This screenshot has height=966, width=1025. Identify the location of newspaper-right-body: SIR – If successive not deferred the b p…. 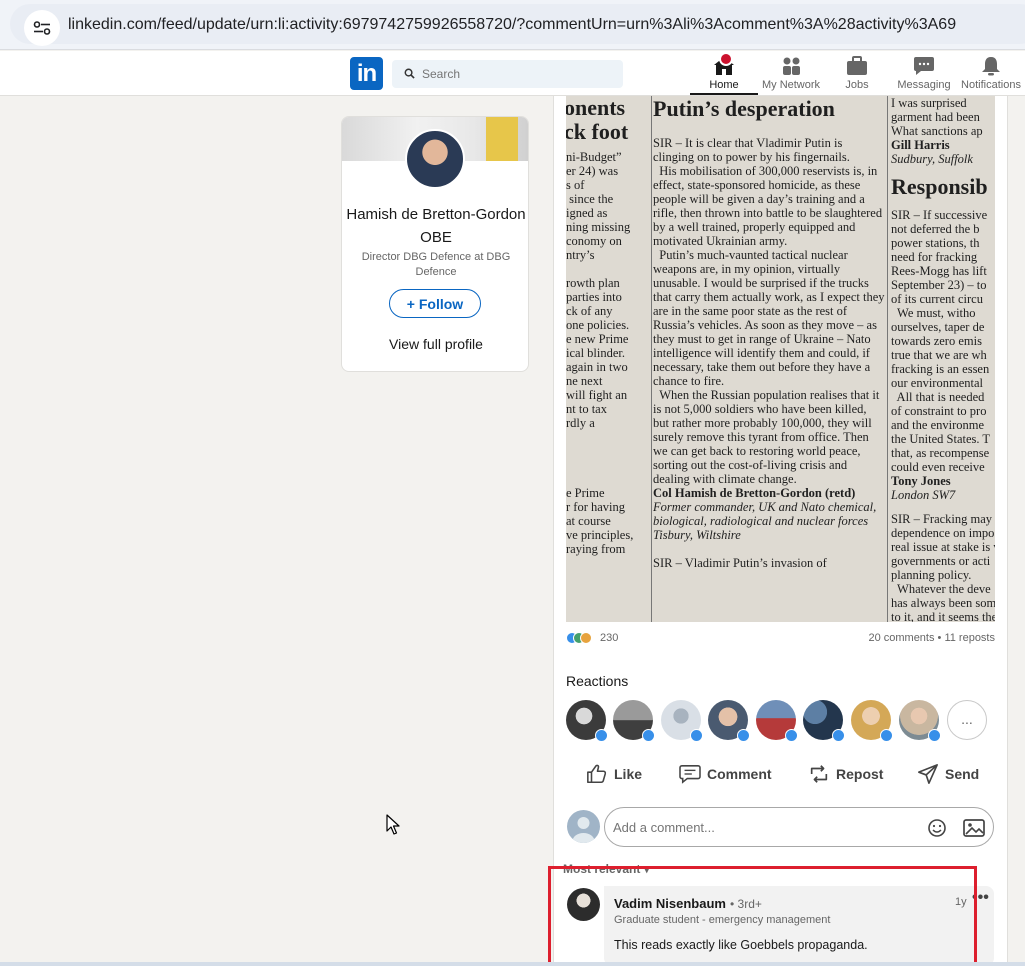
(941, 341).